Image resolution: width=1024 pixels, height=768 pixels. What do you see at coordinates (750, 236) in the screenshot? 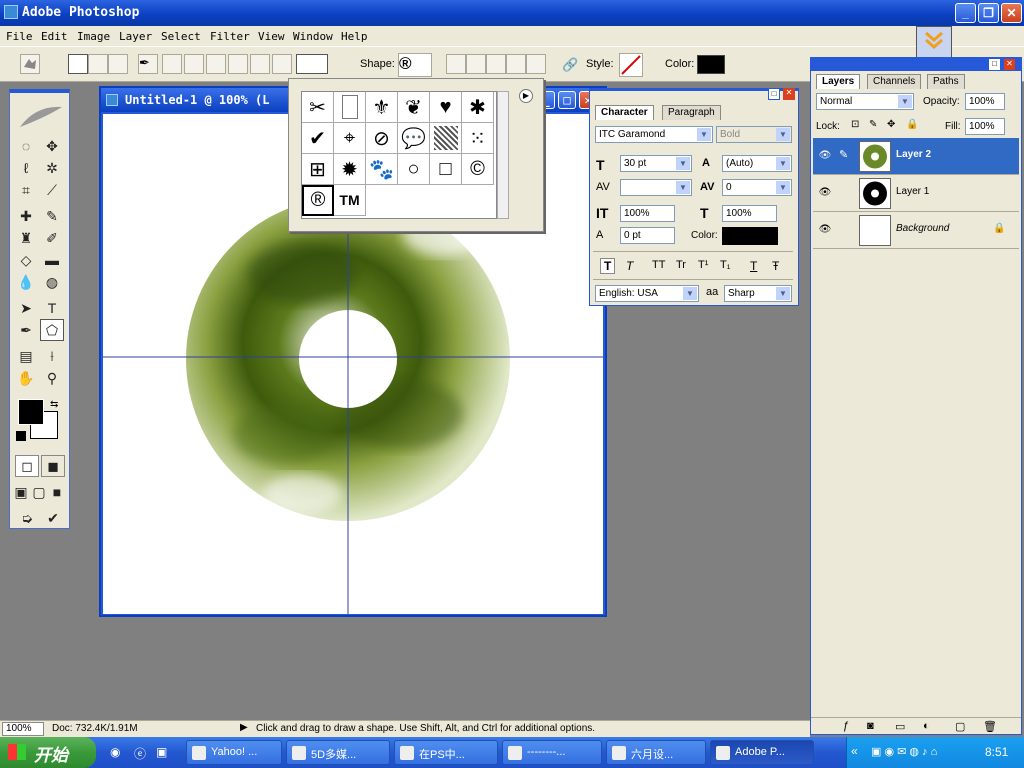
I see `text-color-swatch` at bounding box center [750, 236].